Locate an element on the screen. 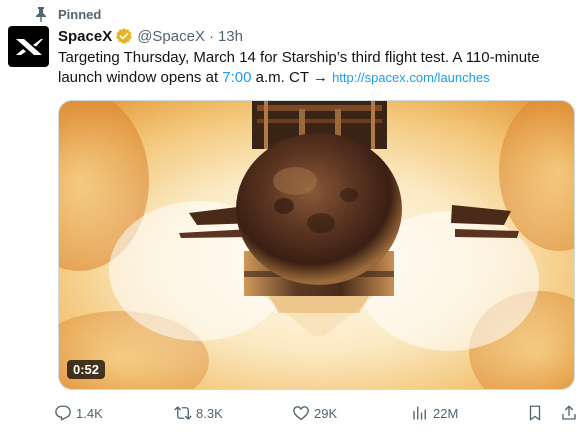 The image size is (587, 435). repost-button: 8.3K is located at coordinates (198, 413).